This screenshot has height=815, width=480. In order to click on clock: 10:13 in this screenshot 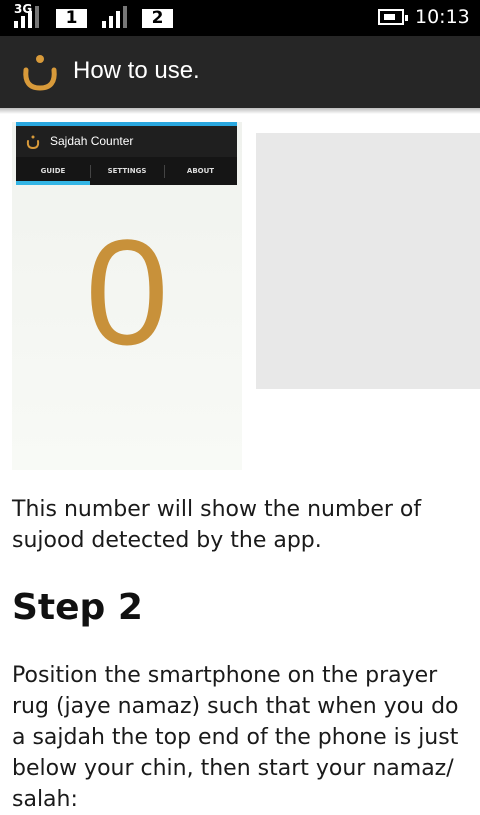, I will do `click(442, 17)`.